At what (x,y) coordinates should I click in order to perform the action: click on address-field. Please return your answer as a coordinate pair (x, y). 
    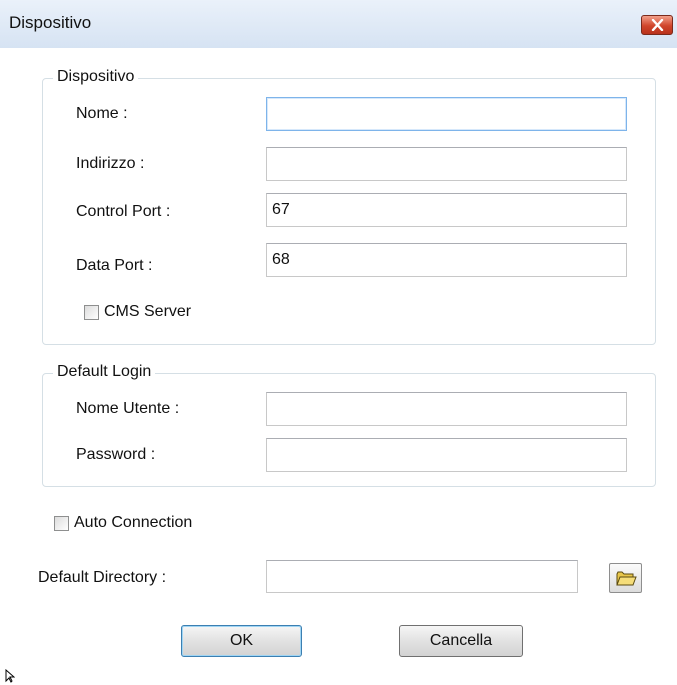
    Looking at the image, I should click on (446, 164).